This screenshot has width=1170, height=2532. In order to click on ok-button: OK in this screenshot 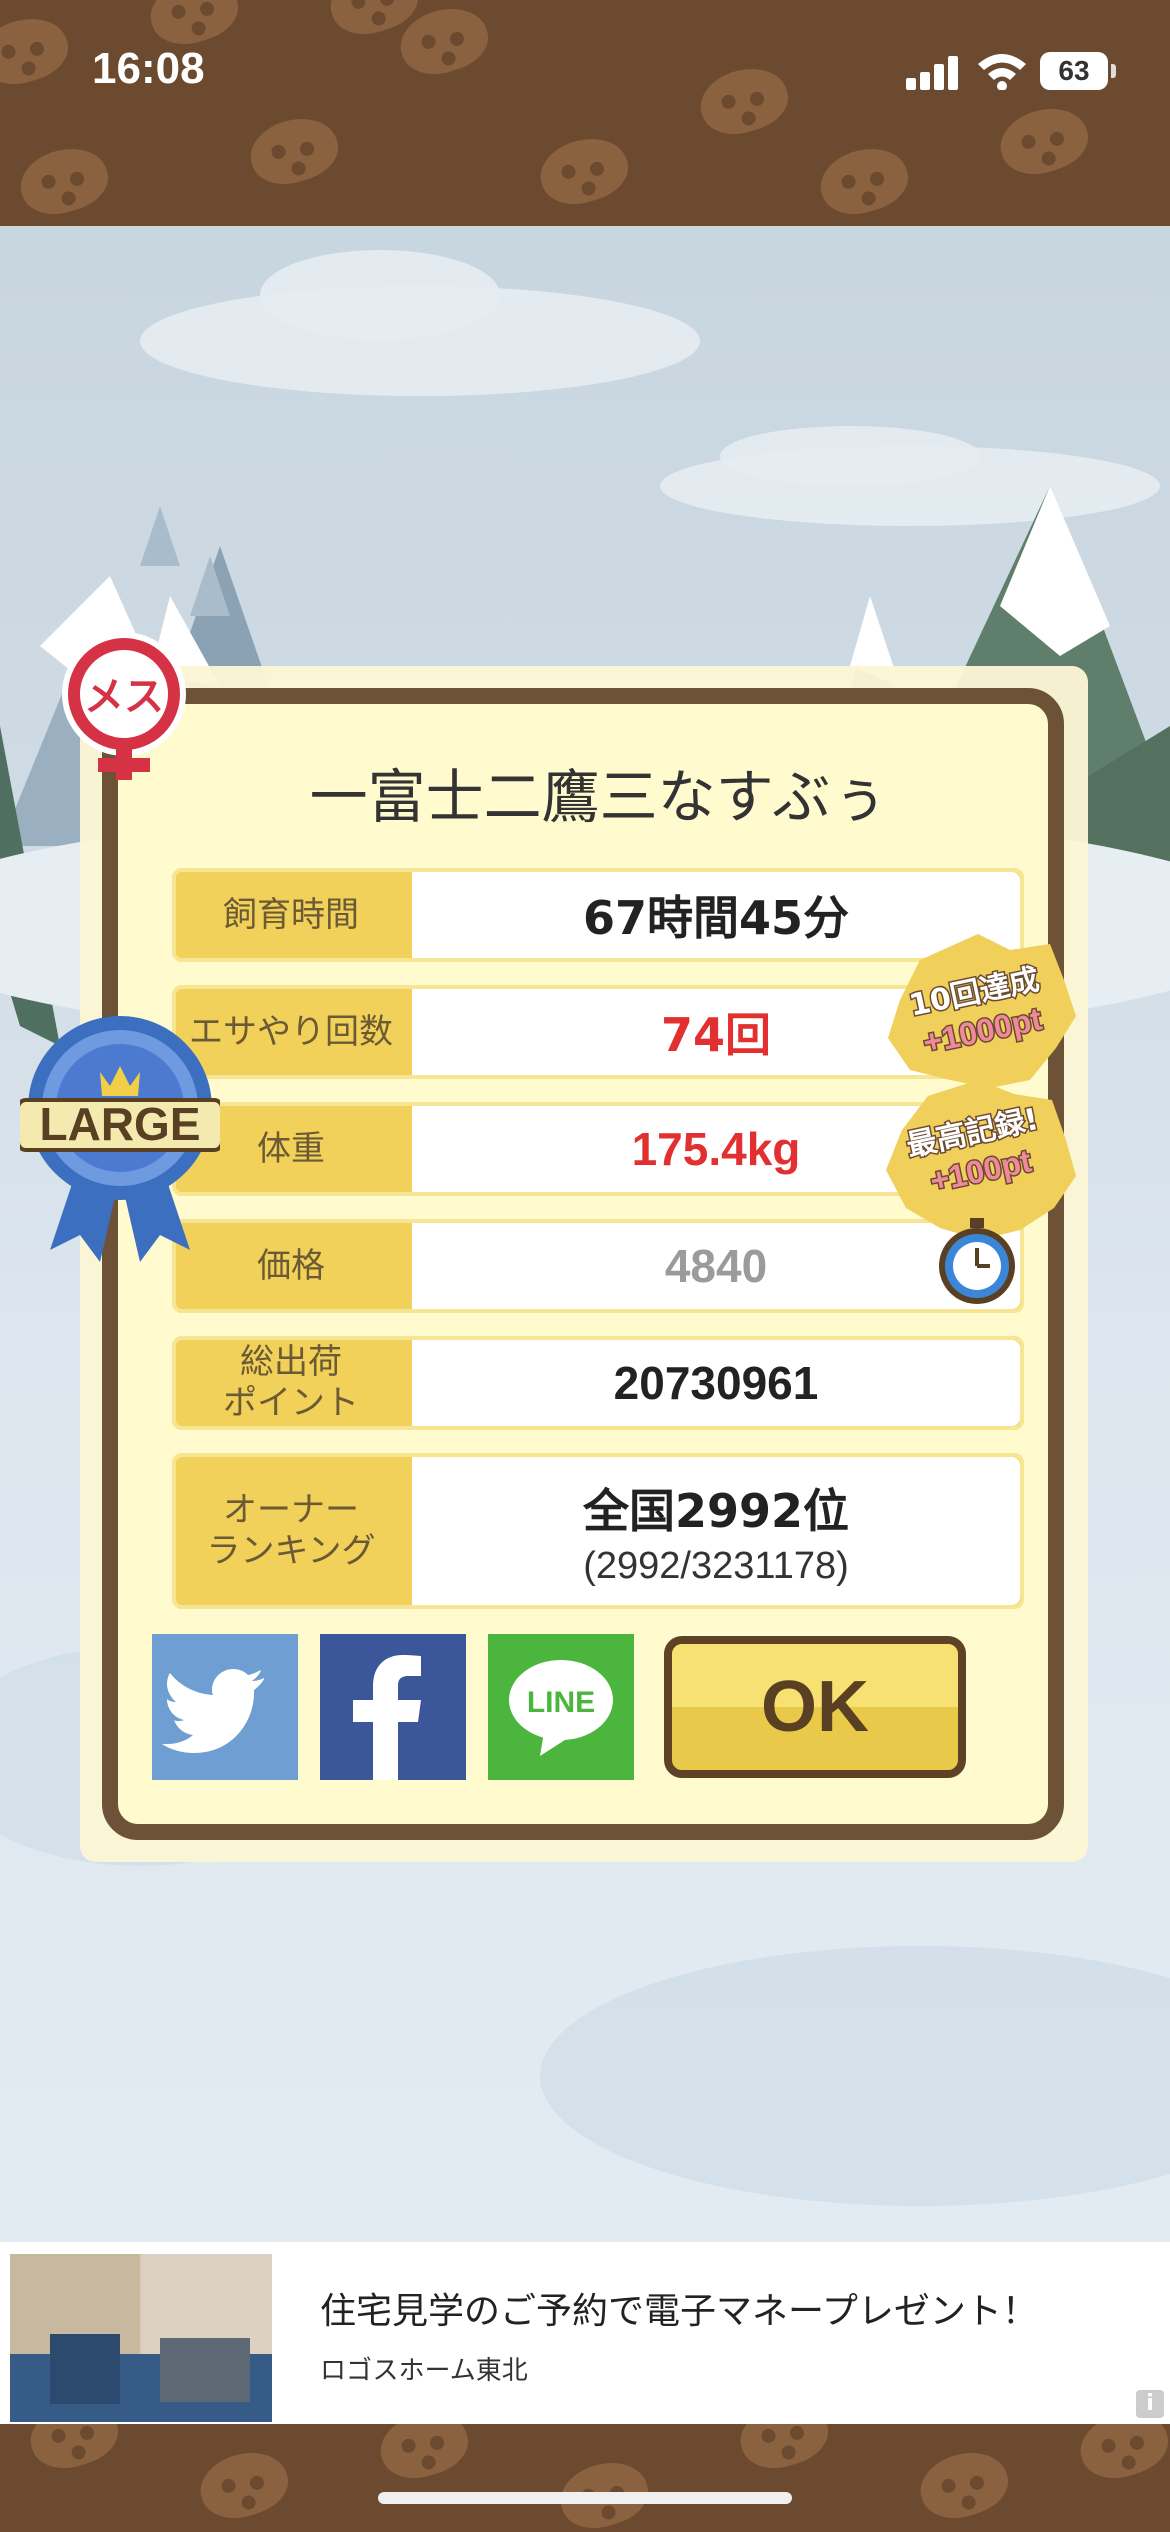, I will do `click(815, 1707)`.